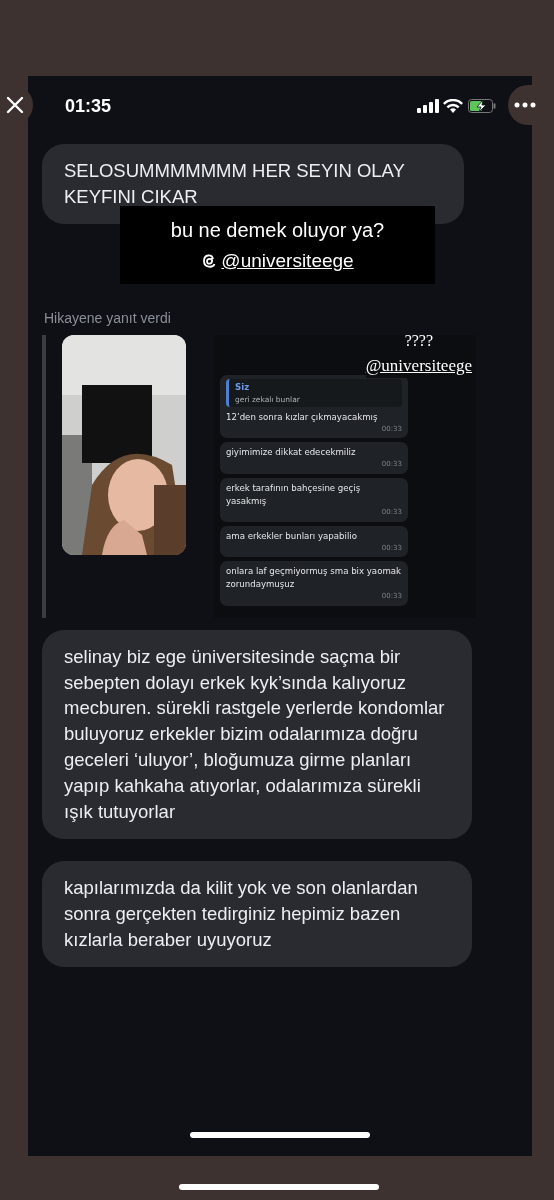 This screenshot has height=1200, width=554. What do you see at coordinates (525, 105) in the screenshot?
I see `more-icon` at bounding box center [525, 105].